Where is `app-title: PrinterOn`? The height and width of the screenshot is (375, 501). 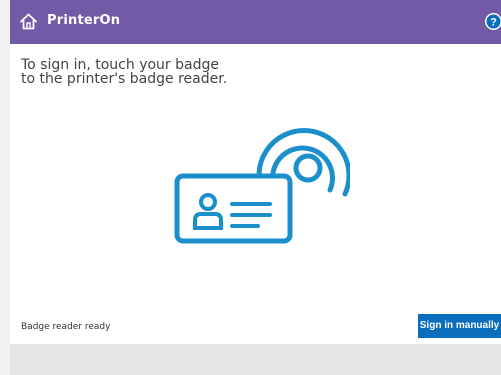 app-title: PrinterOn is located at coordinates (84, 20).